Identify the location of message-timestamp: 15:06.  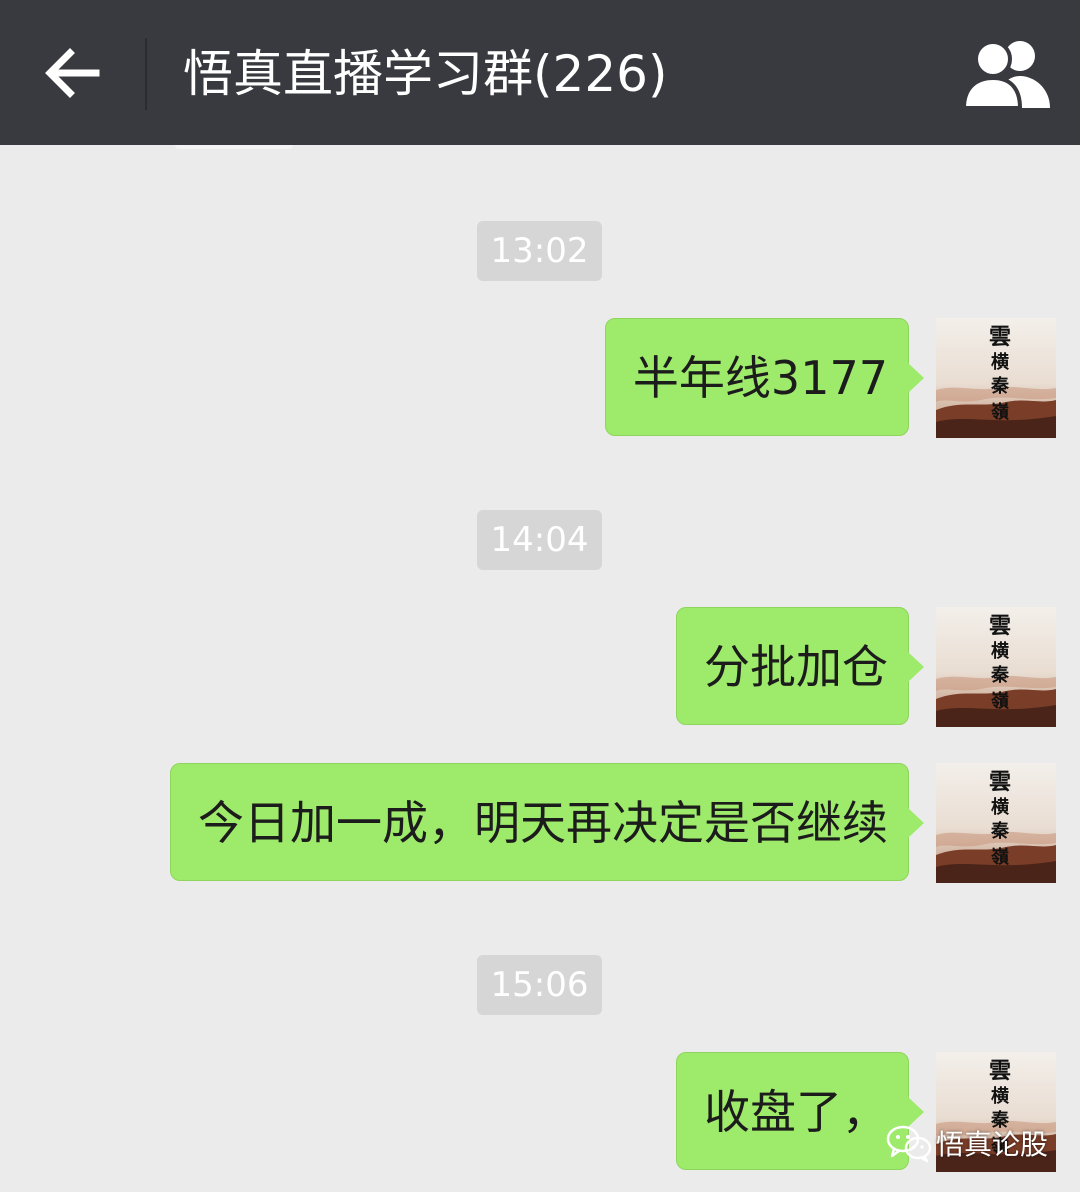
(539, 985).